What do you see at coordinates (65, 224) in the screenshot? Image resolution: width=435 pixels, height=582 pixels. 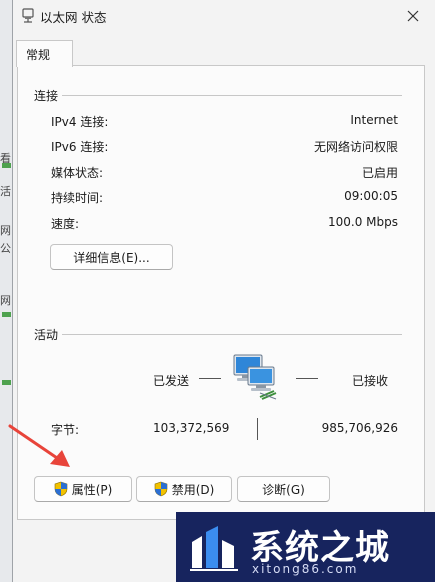 I see `speed-label: 速度:` at bounding box center [65, 224].